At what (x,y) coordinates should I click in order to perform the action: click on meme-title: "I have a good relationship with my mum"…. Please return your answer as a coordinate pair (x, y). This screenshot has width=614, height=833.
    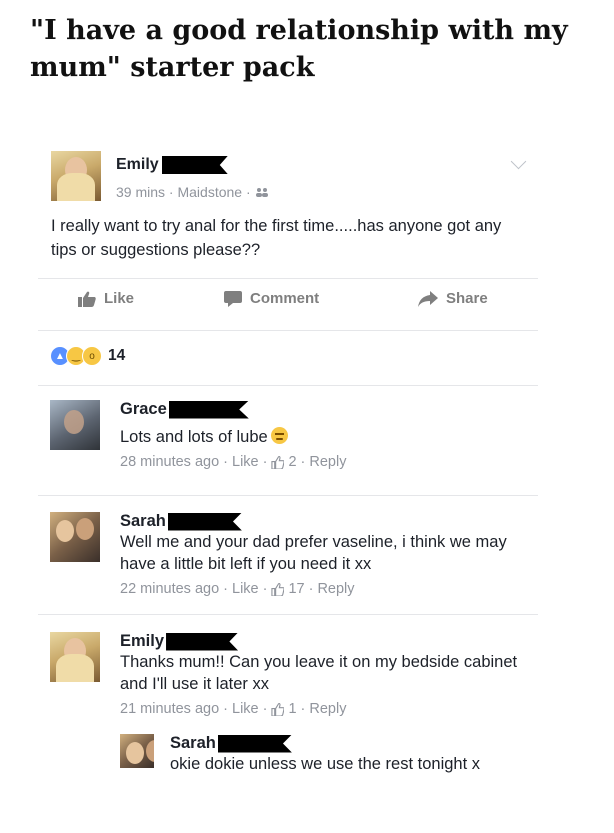
    Looking at the image, I should click on (299, 49).